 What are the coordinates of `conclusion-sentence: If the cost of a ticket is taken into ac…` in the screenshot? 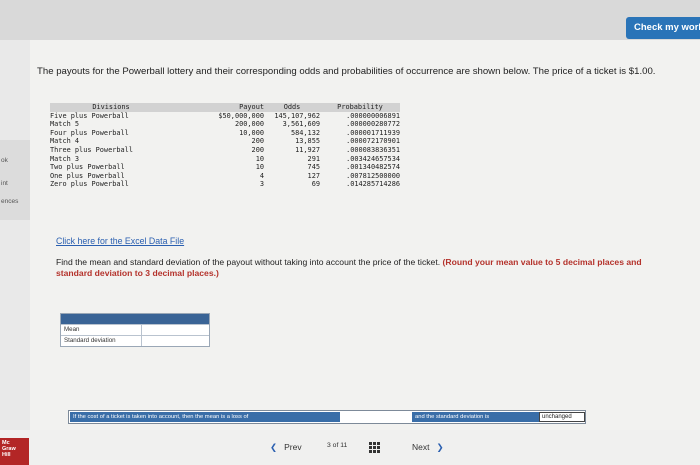 It's located at (327, 417).